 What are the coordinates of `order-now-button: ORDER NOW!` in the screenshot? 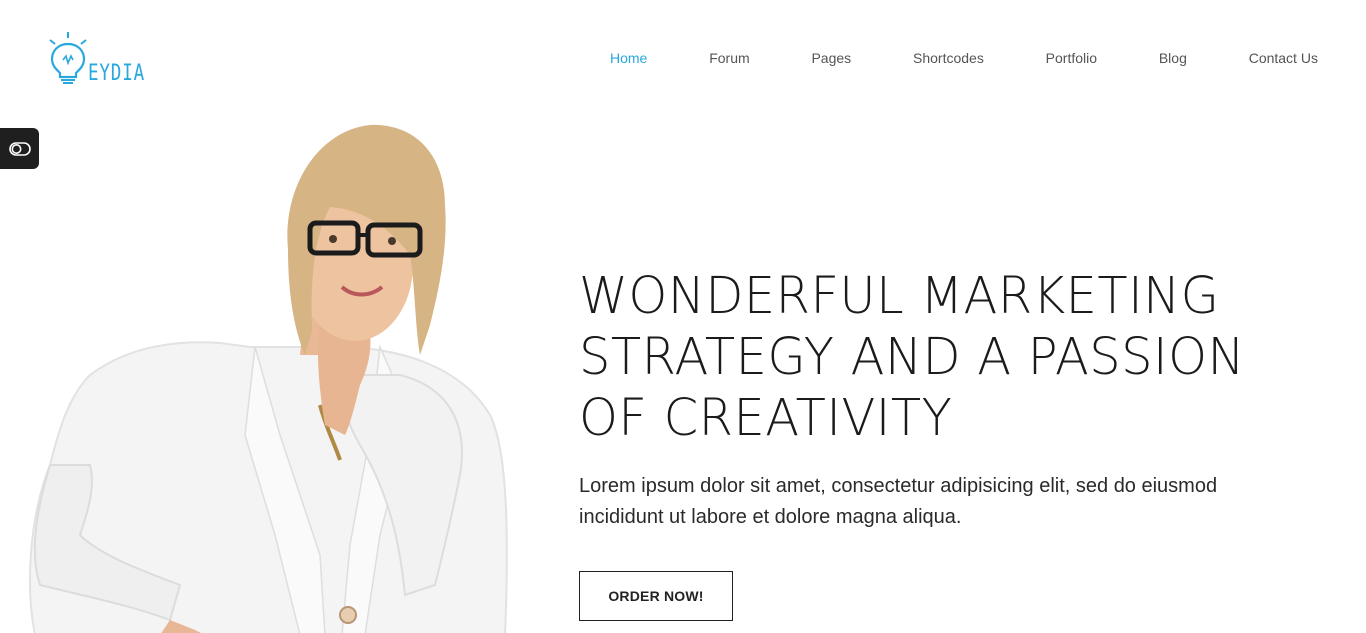 It's located at (656, 596).